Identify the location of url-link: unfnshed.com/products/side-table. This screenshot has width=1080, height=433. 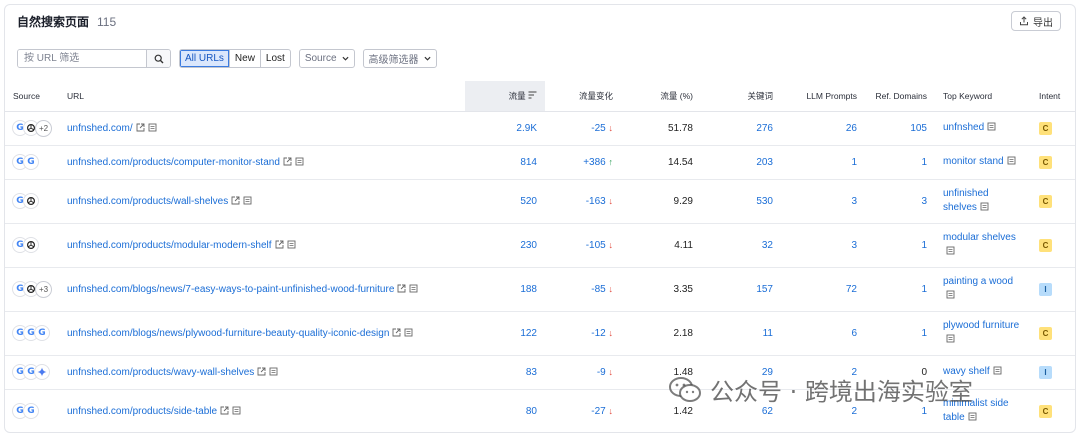
(142, 411).